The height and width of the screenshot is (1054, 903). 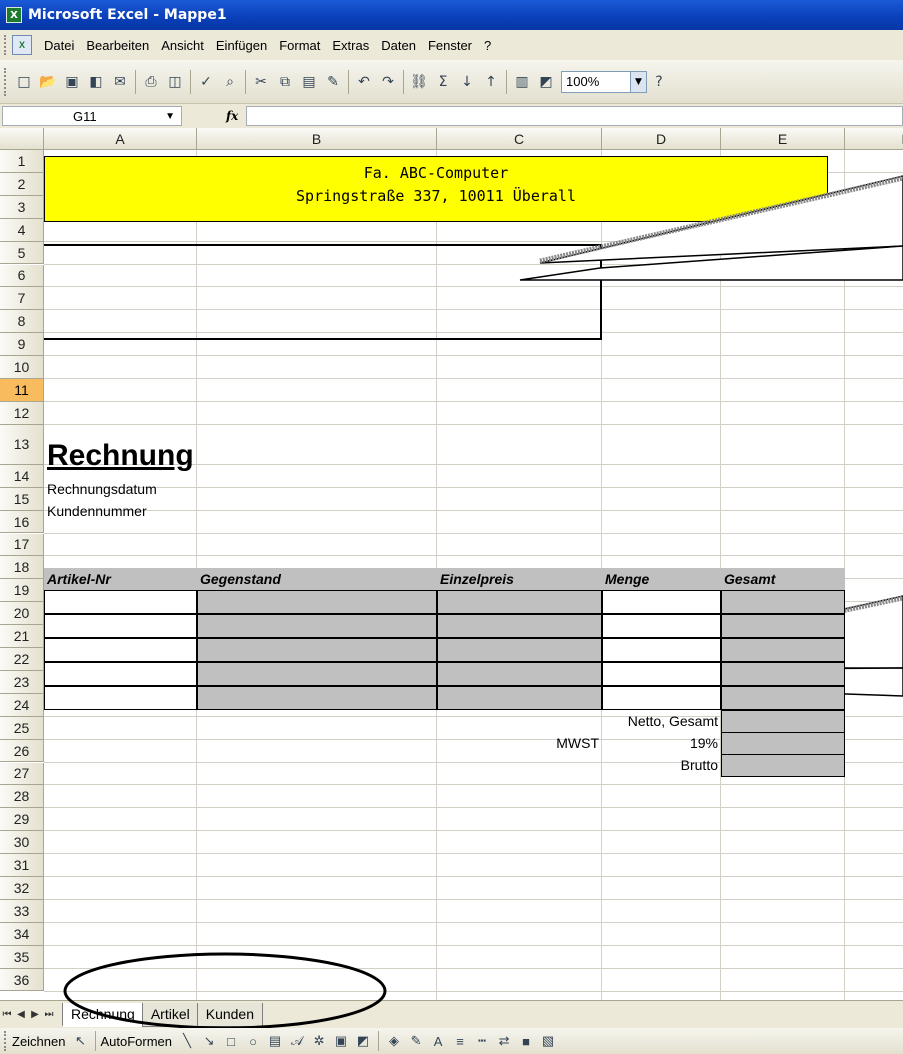 I want to click on header-gesamt: Gesamt, so click(x=748, y=579).